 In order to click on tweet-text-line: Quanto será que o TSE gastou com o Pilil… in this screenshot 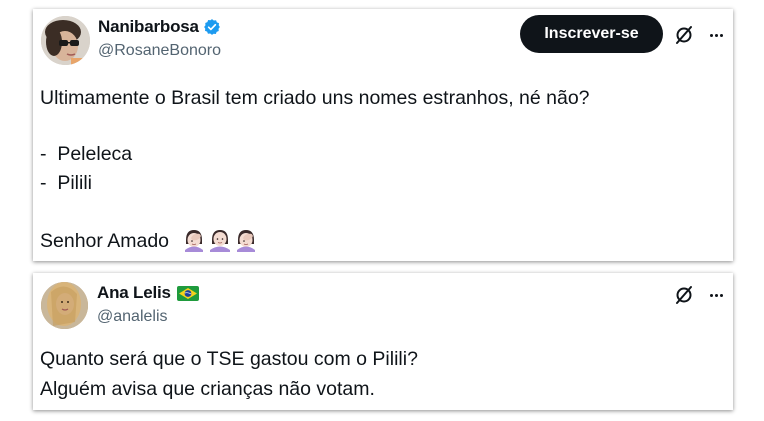, I will do `click(229, 359)`.